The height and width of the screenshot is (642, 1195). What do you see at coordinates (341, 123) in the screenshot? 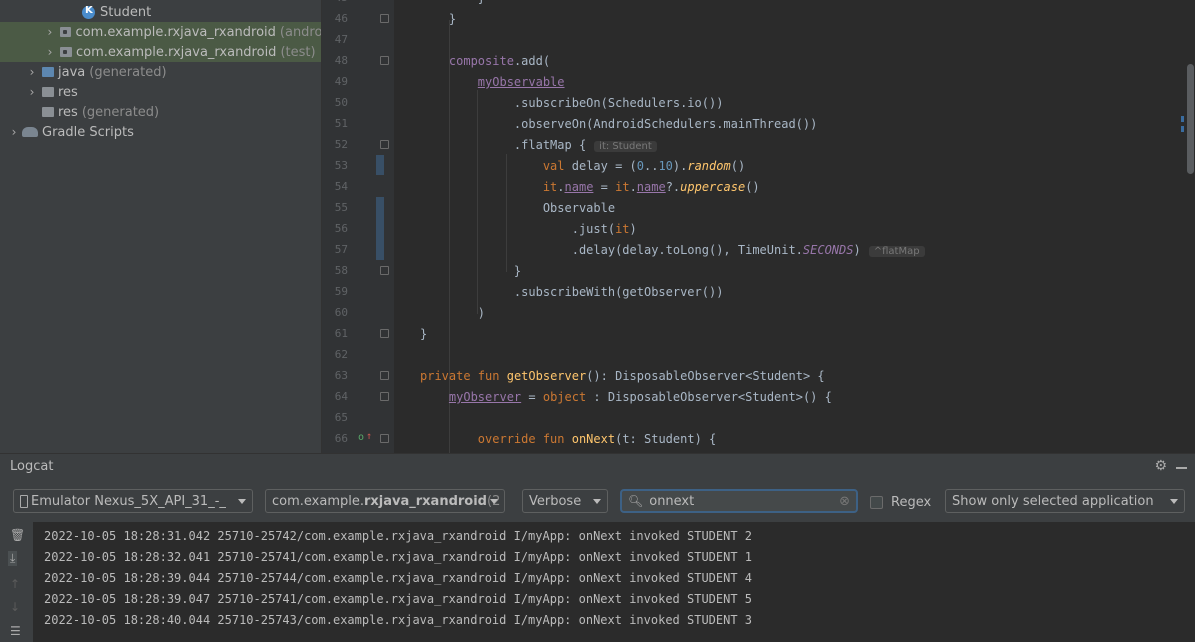
I see `line-number: 51` at bounding box center [341, 123].